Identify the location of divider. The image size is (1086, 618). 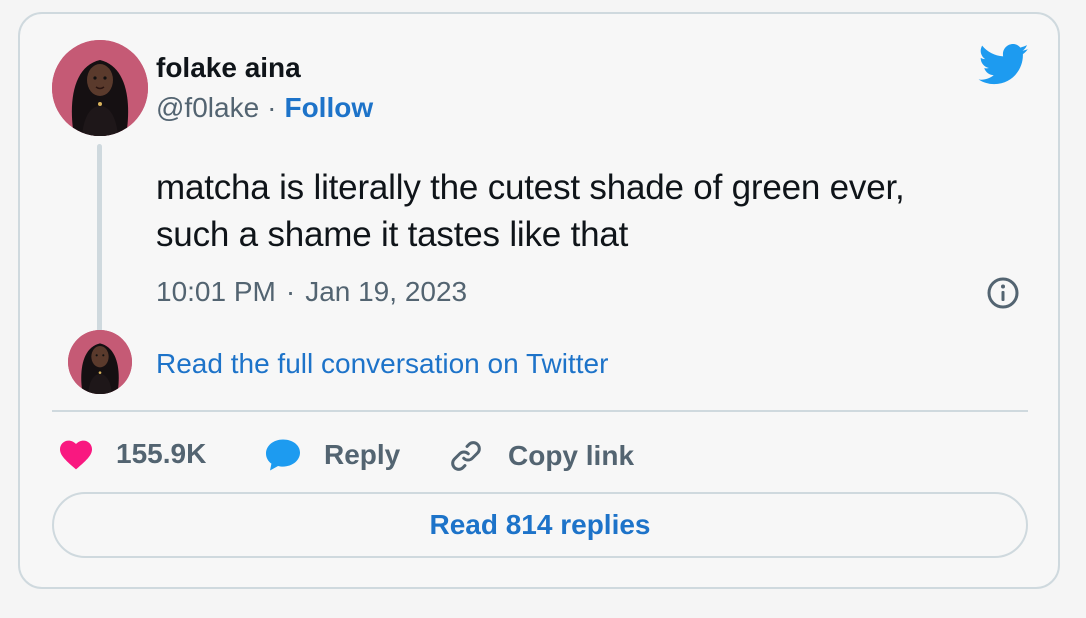
(540, 411).